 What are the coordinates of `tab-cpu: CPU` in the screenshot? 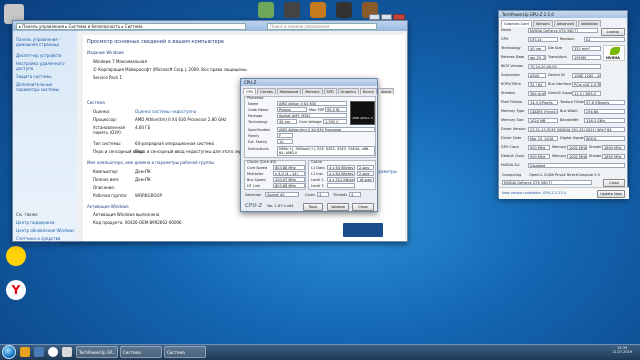 It's located at (250, 91).